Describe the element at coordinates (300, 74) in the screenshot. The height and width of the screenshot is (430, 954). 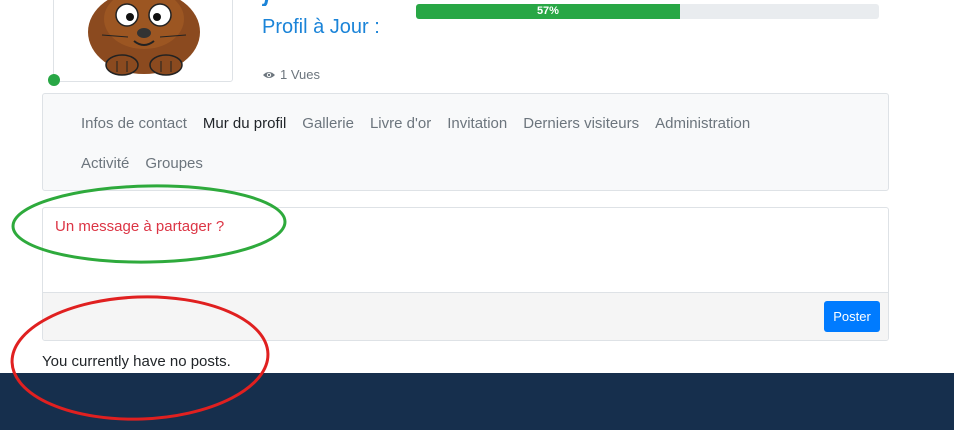
I see `views-text: 1 Vues` at that location.